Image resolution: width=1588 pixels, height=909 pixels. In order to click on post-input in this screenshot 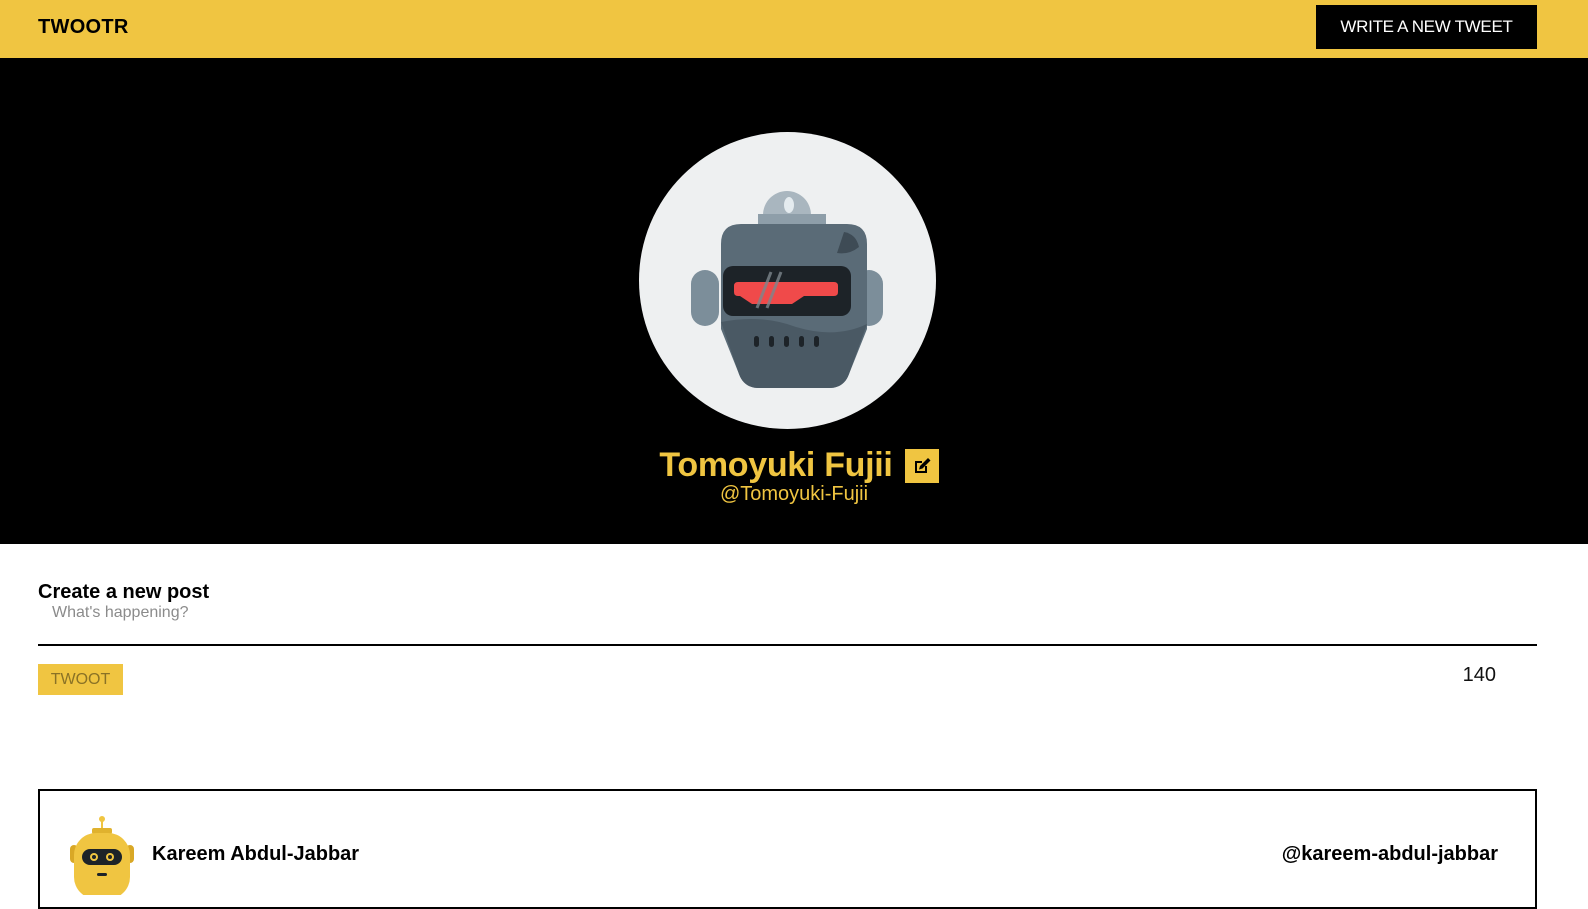, I will do `click(787, 625)`.